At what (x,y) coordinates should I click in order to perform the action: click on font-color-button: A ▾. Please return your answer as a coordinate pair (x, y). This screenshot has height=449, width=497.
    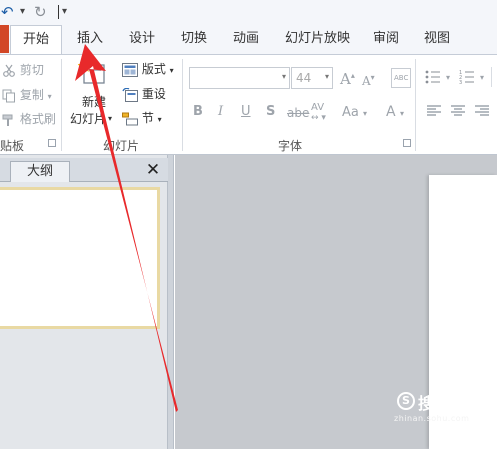
    Looking at the image, I should click on (395, 113).